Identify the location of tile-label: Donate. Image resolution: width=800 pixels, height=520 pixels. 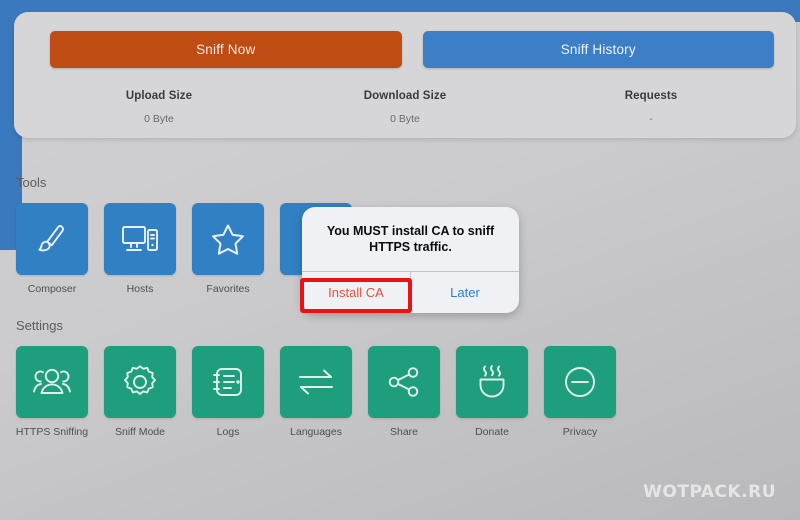
(492, 432).